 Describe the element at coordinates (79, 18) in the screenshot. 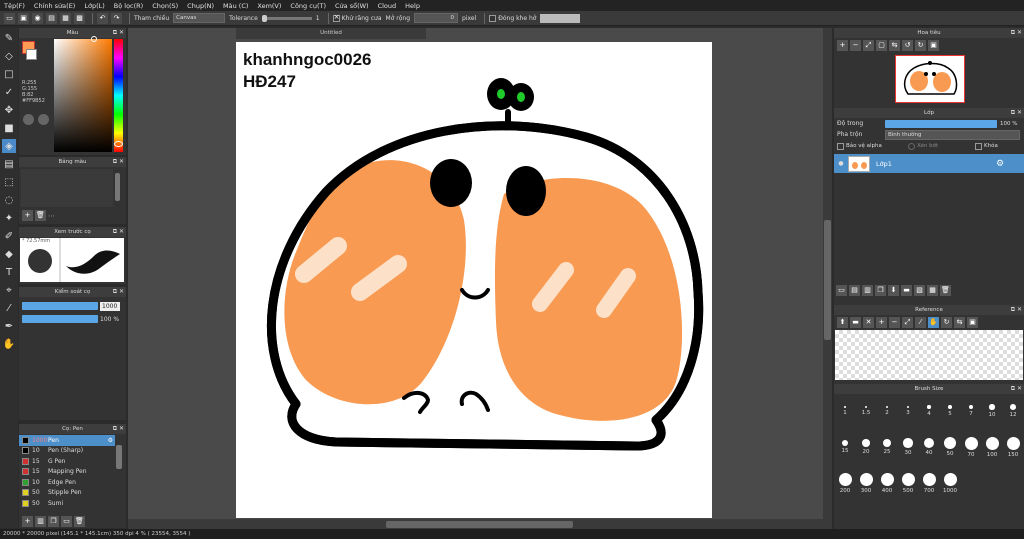

I see `select-icon: ▩` at that location.